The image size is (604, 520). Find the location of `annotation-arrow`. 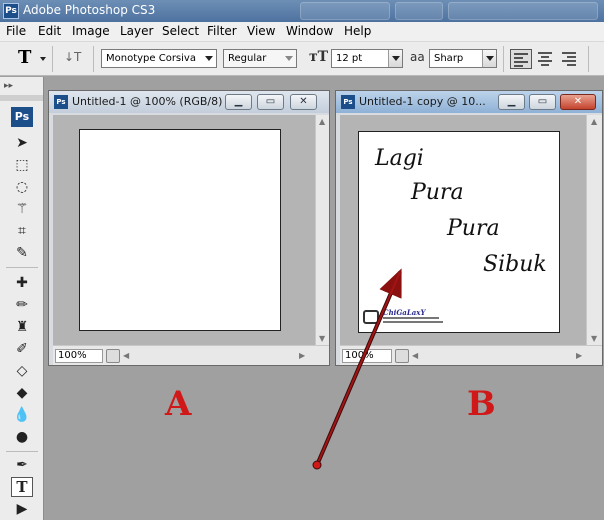

annotation-arrow is located at coordinates (357, 369).